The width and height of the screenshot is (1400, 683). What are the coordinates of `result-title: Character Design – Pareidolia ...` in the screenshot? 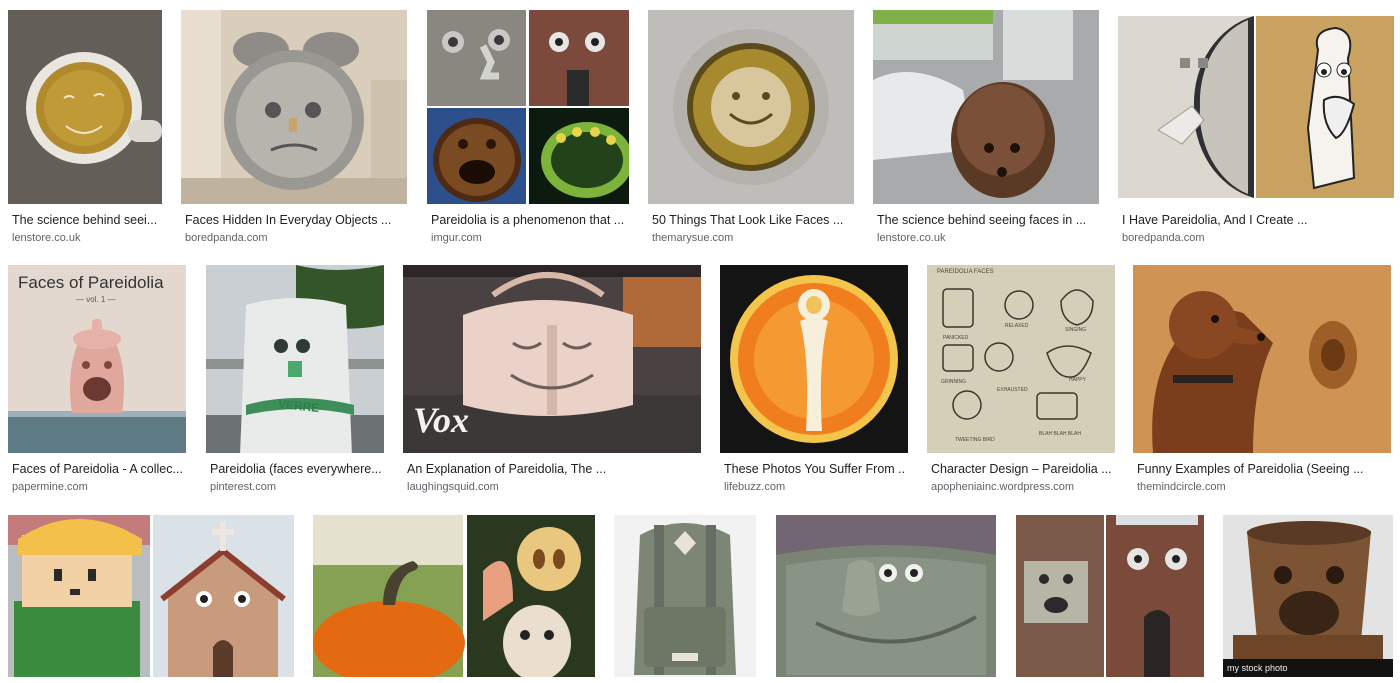 It's located at (1022, 469).